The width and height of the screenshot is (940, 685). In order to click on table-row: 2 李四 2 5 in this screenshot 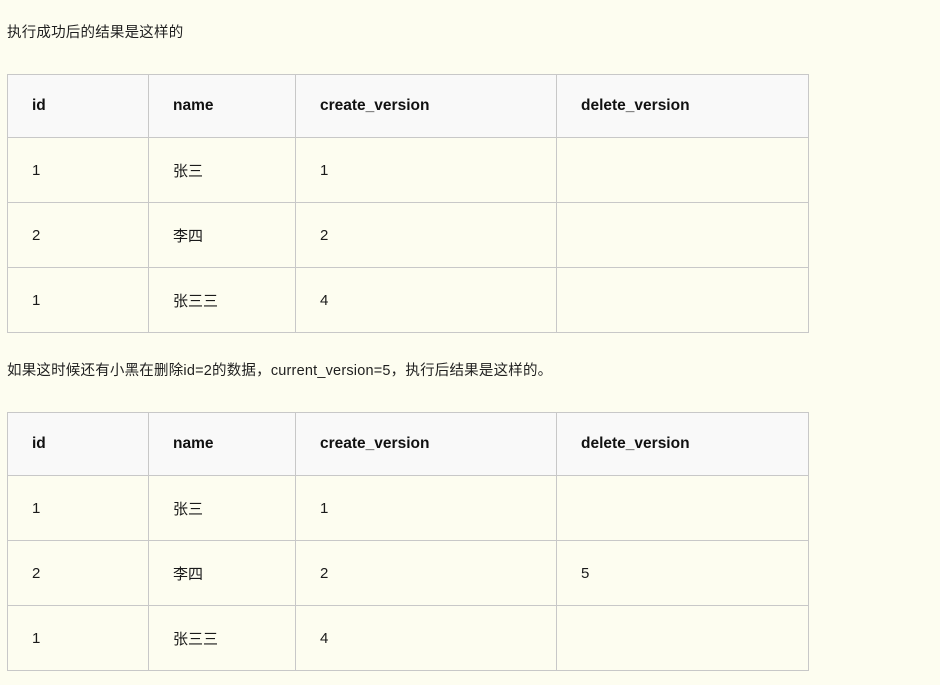, I will do `click(408, 573)`.